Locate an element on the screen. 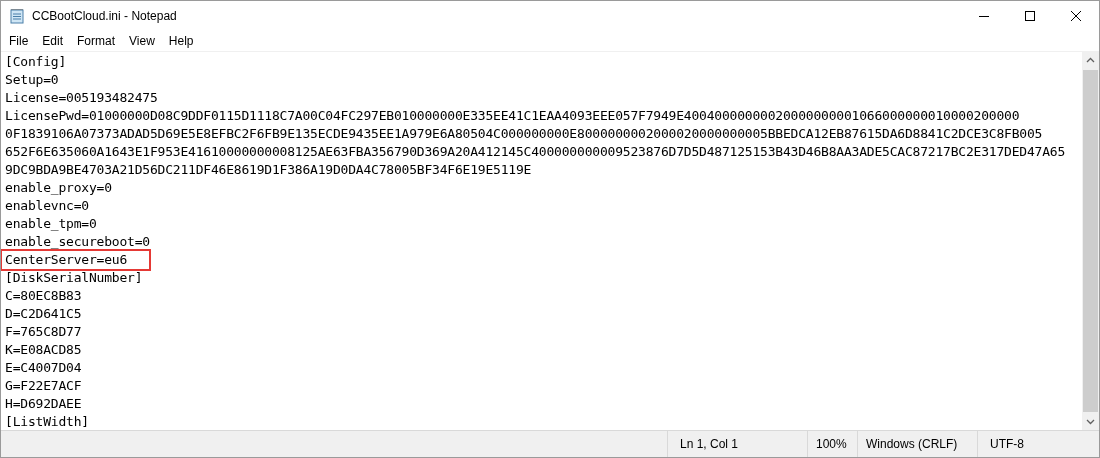 Image resolution: width=1100 pixels, height=458 pixels. text-line: G=F22E7ACF is located at coordinates (43, 386).